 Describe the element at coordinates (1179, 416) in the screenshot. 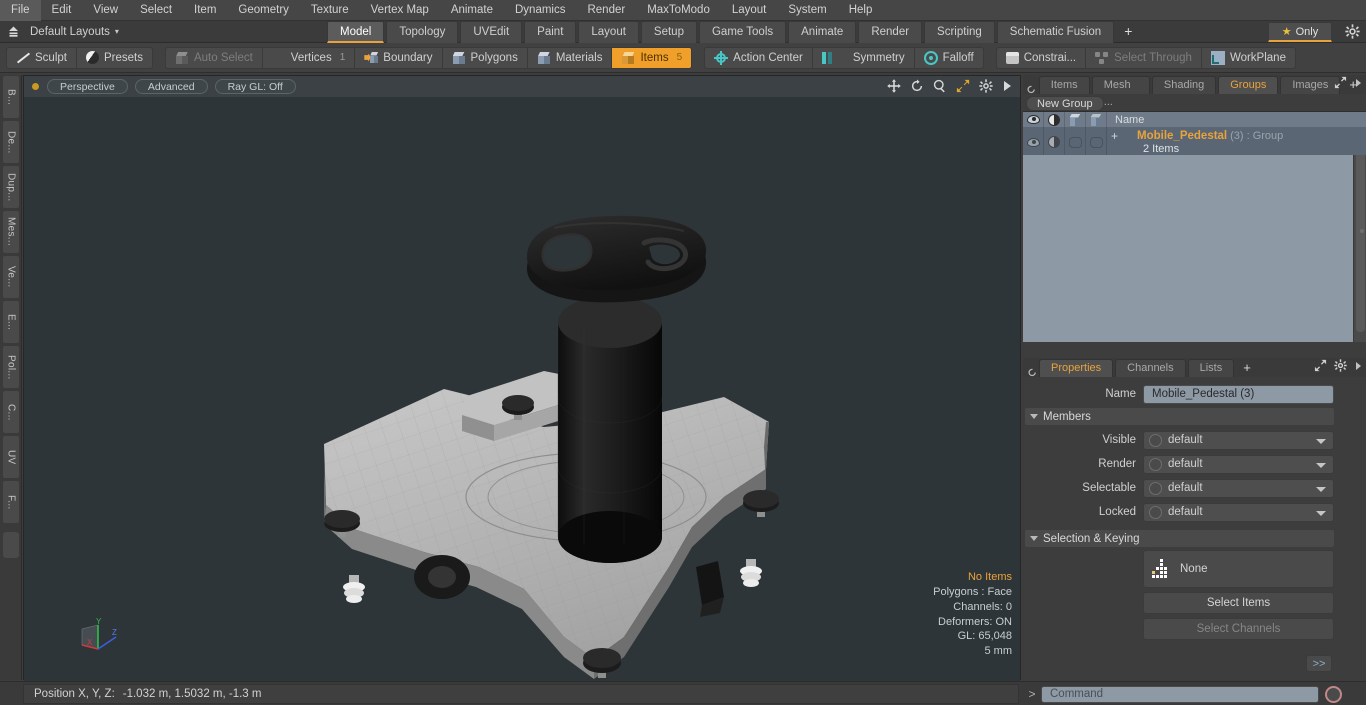

I see `members-section-header: Members` at that location.